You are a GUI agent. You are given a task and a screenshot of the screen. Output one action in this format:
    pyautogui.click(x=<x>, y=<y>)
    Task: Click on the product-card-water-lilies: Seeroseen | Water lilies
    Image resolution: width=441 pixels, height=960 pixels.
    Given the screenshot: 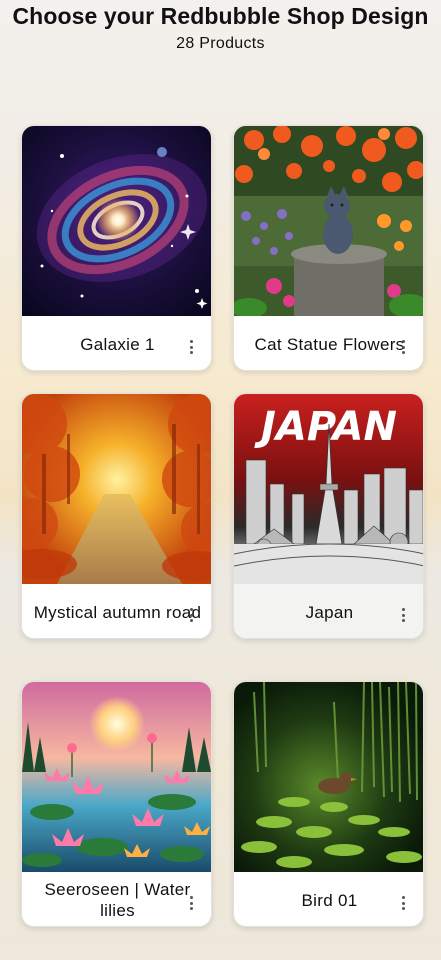 What is the action you would take?
    pyautogui.click(x=116, y=804)
    